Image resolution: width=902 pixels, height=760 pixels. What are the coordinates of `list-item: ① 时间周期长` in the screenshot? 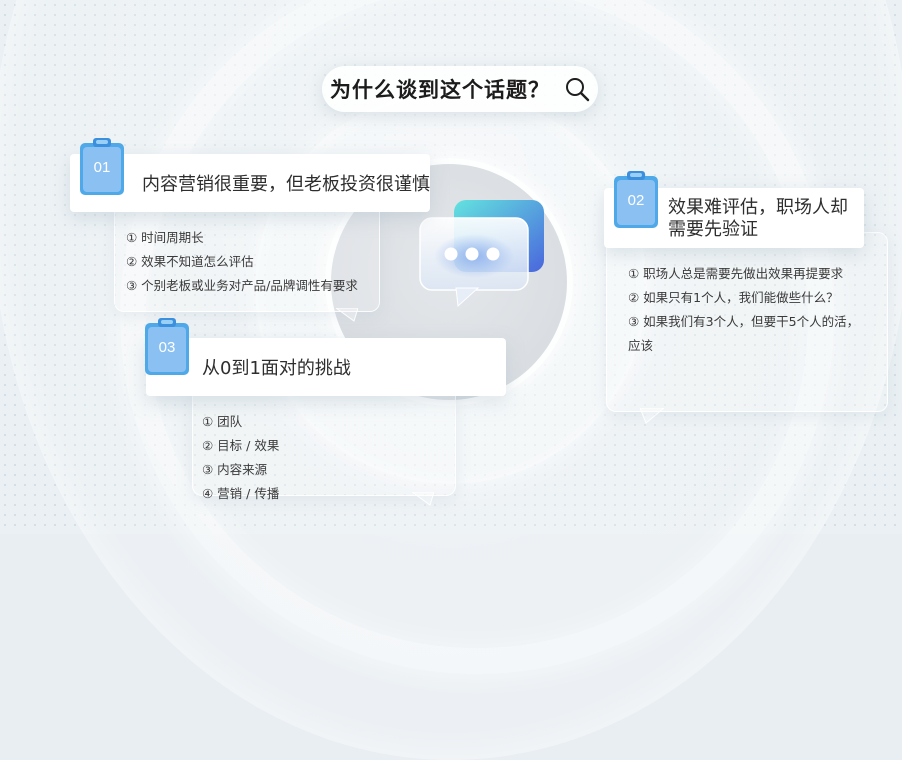 It's located at (165, 237).